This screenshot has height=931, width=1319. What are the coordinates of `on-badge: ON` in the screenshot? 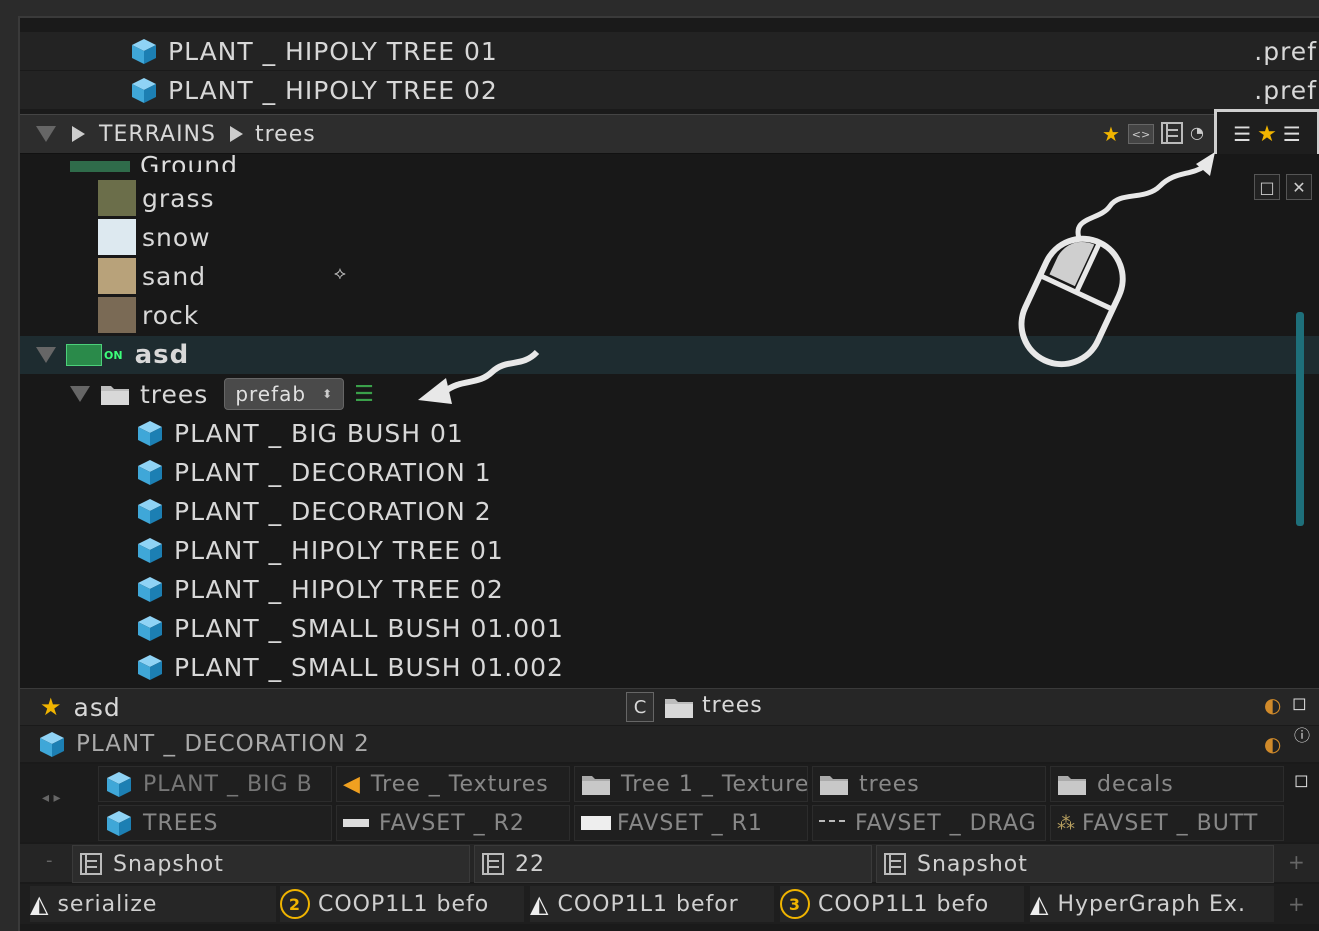 It's located at (113, 355).